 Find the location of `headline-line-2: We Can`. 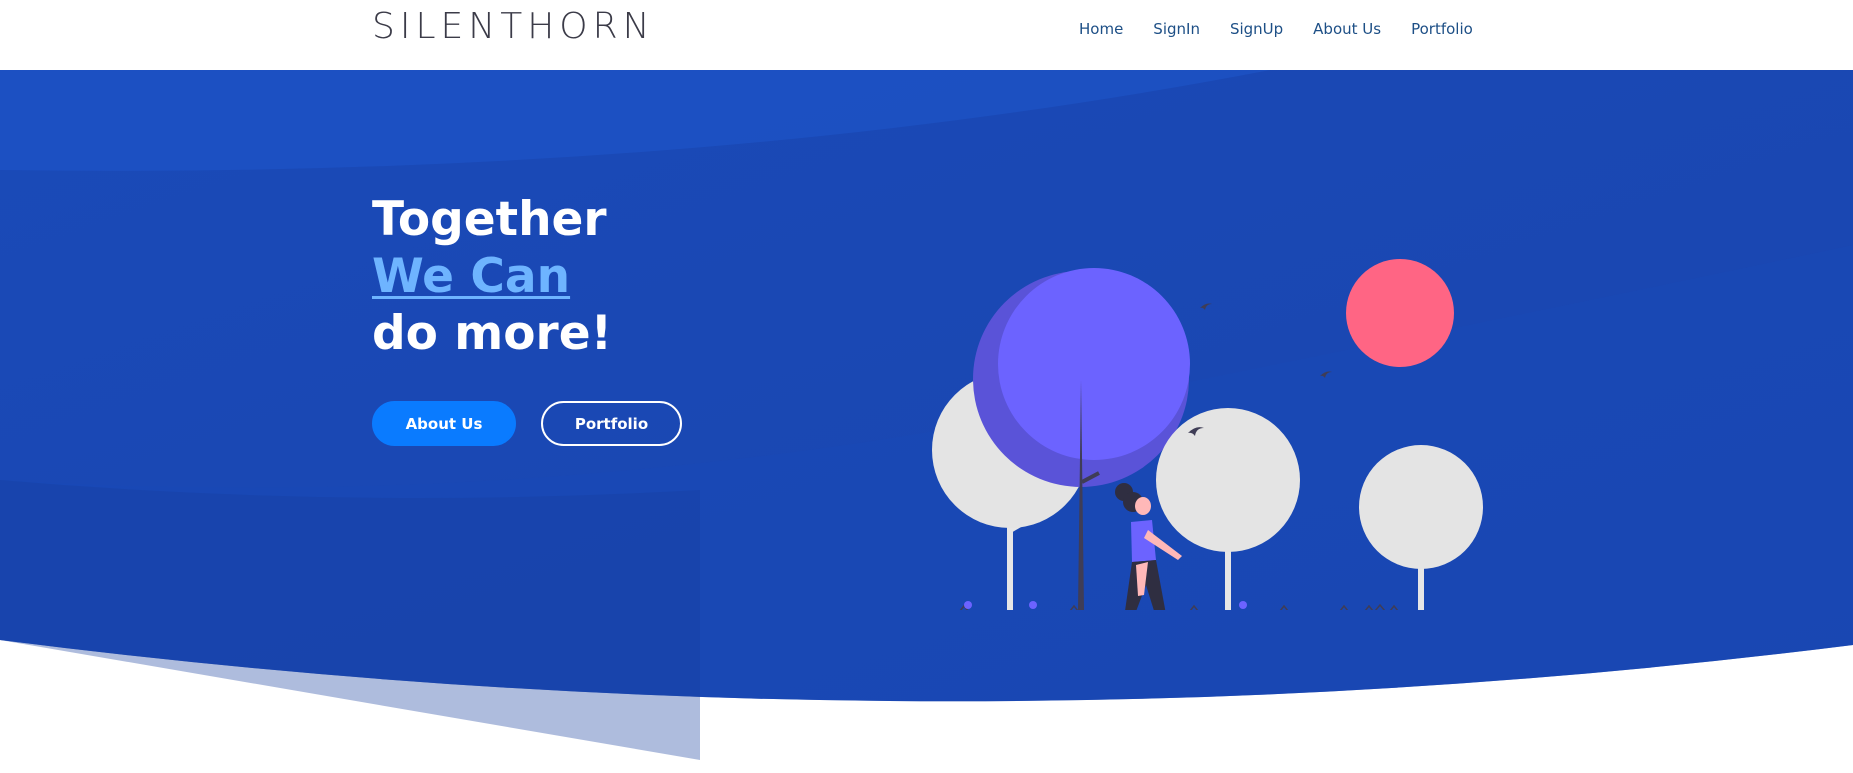

headline-line-2: We Can is located at coordinates (492, 276).